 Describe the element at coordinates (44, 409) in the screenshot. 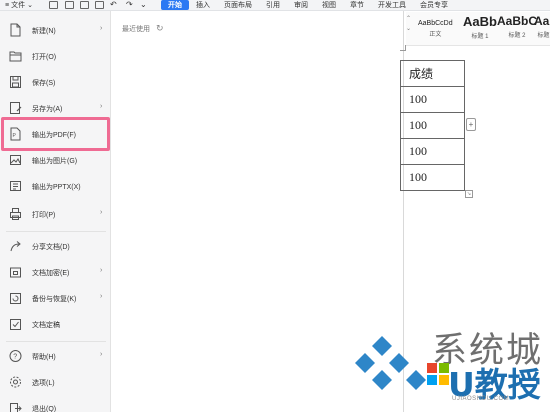

I see `menu-label-exit: 退出(Q)` at that location.